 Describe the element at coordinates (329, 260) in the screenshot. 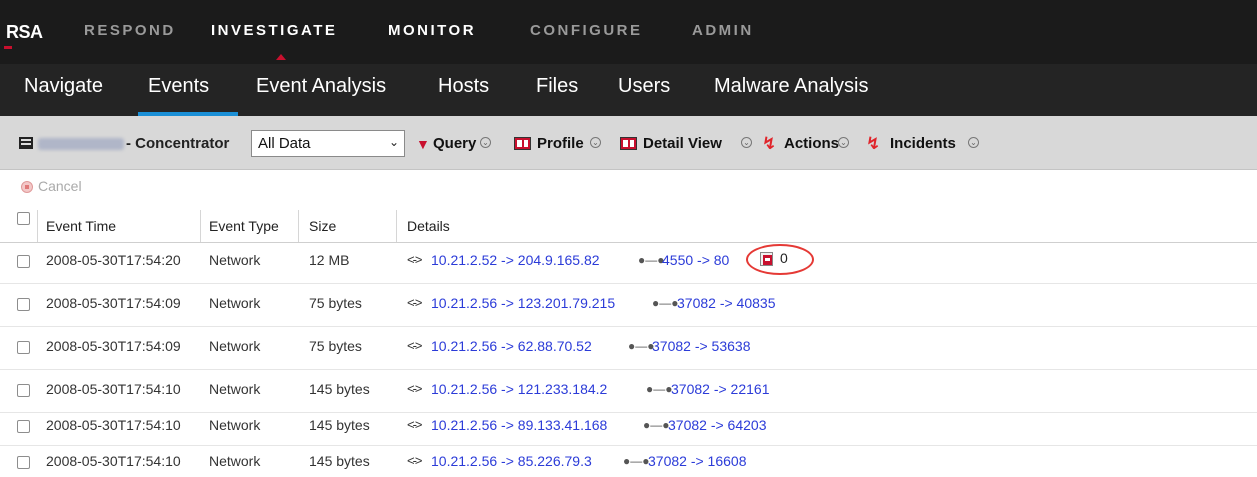

I see `event-size: 12 MB` at that location.